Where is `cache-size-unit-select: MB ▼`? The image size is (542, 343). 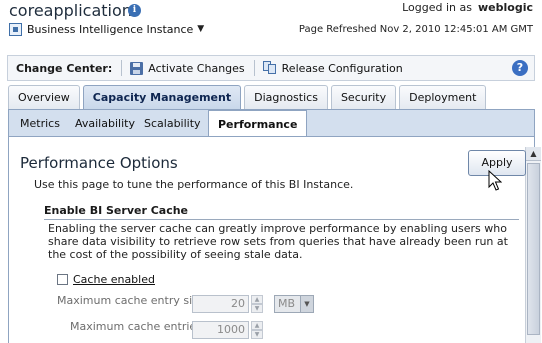 cache-size-unit-select: MB ▼ is located at coordinates (294, 304).